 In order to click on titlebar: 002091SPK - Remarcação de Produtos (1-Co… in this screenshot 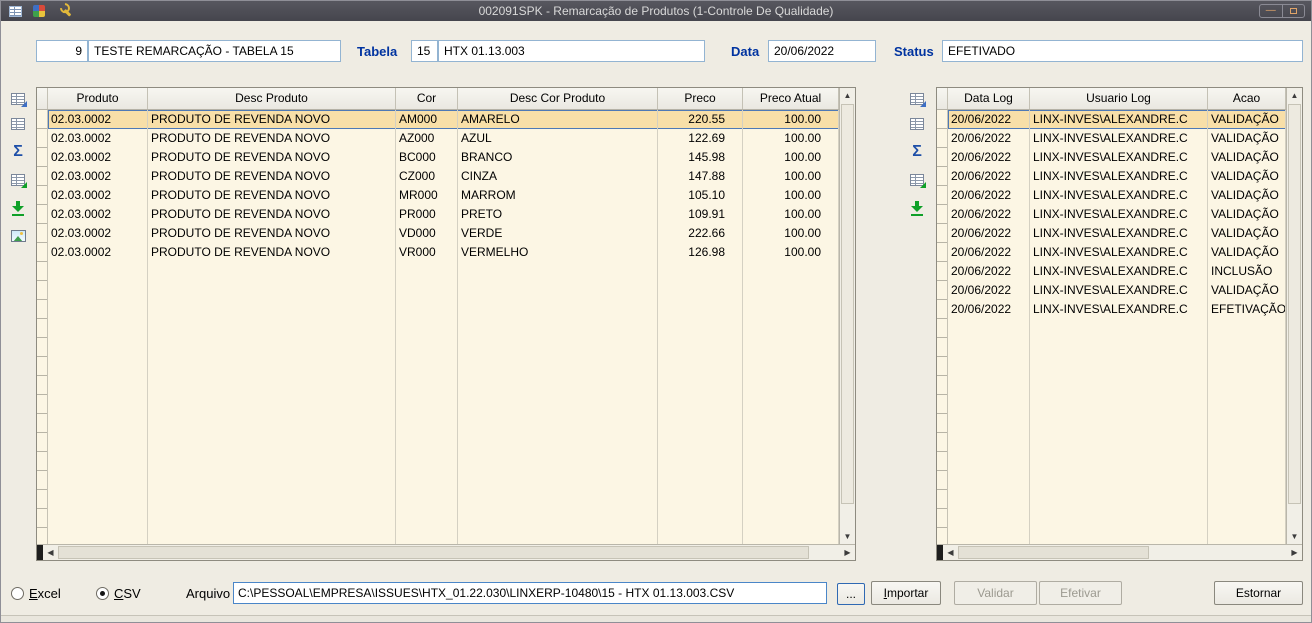, I will do `click(656, 11)`.